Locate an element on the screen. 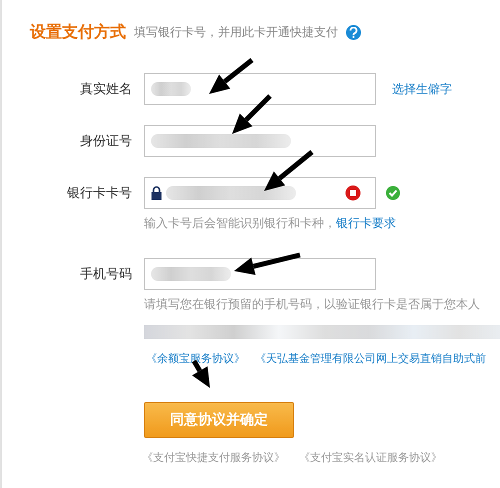  bank-logo-icon is located at coordinates (353, 193).